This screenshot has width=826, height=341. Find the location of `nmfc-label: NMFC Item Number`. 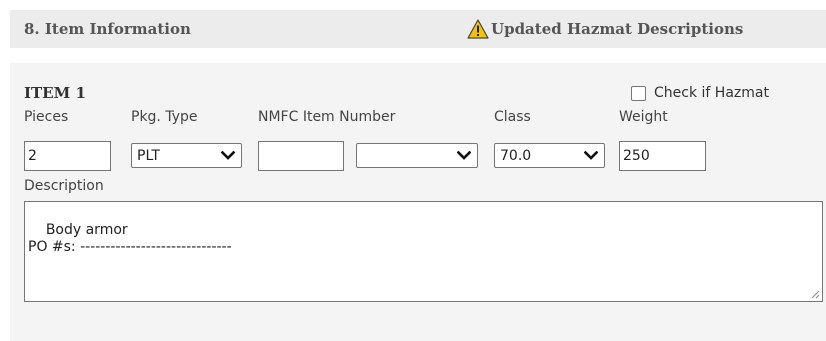

nmfc-label: NMFC Item Number is located at coordinates (327, 117).